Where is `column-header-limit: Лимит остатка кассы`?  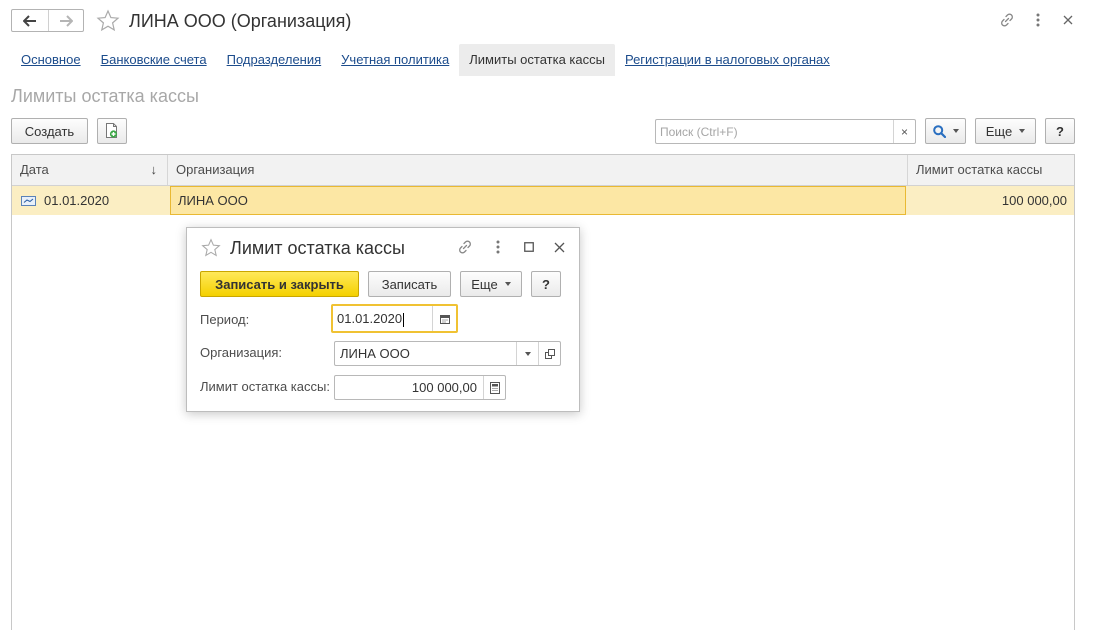 column-header-limit: Лимит остатка кассы is located at coordinates (990, 170).